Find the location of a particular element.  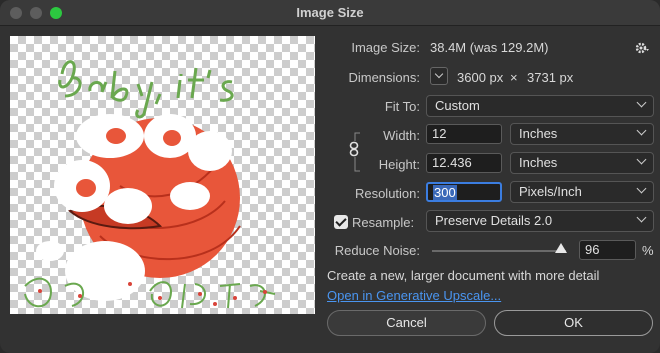

fit-to-label: Fit To: is located at coordinates (402, 106).